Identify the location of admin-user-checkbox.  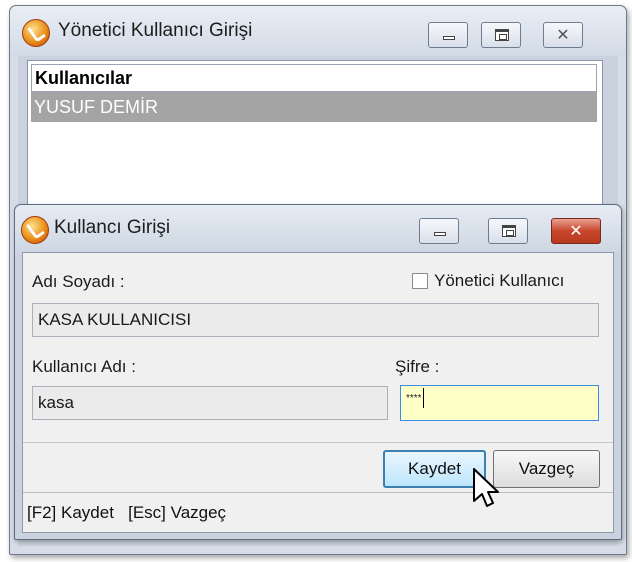
(420, 281).